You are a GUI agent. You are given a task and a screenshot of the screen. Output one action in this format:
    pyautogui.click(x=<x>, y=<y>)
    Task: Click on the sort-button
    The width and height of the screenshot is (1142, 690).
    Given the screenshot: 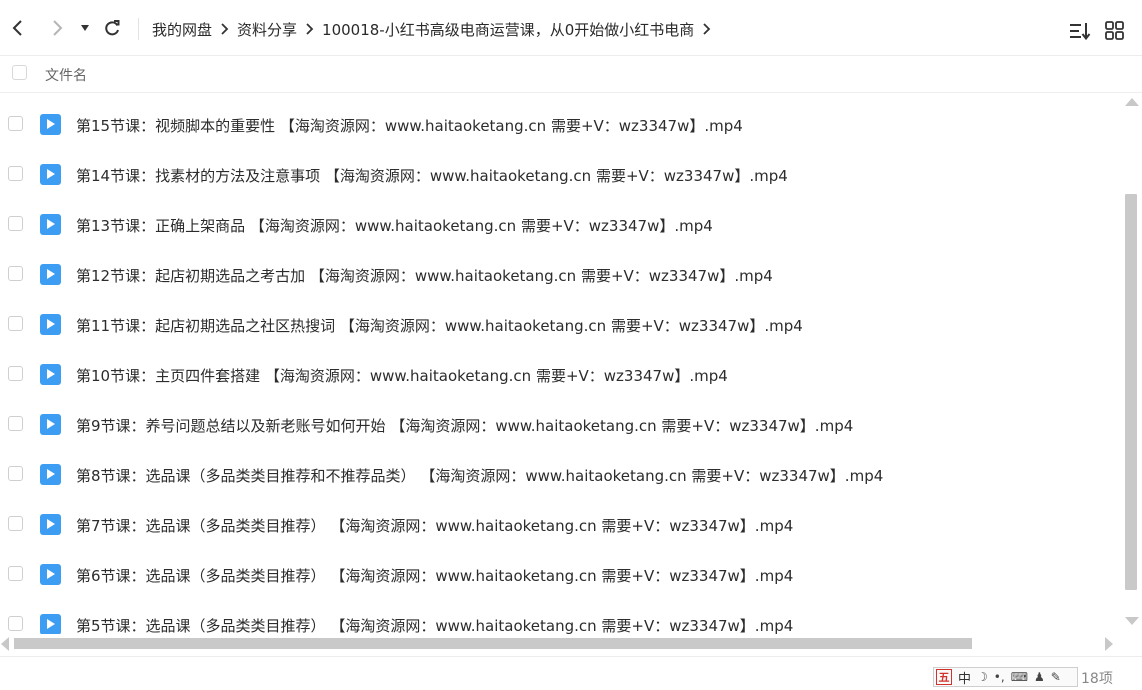 What is the action you would take?
    pyautogui.click(x=1080, y=31)
    